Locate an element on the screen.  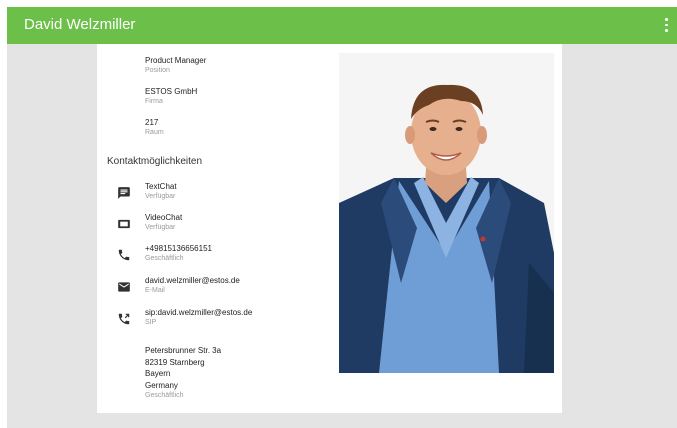
app-bar: David Welzmiller is located at coordinates (342, 25).